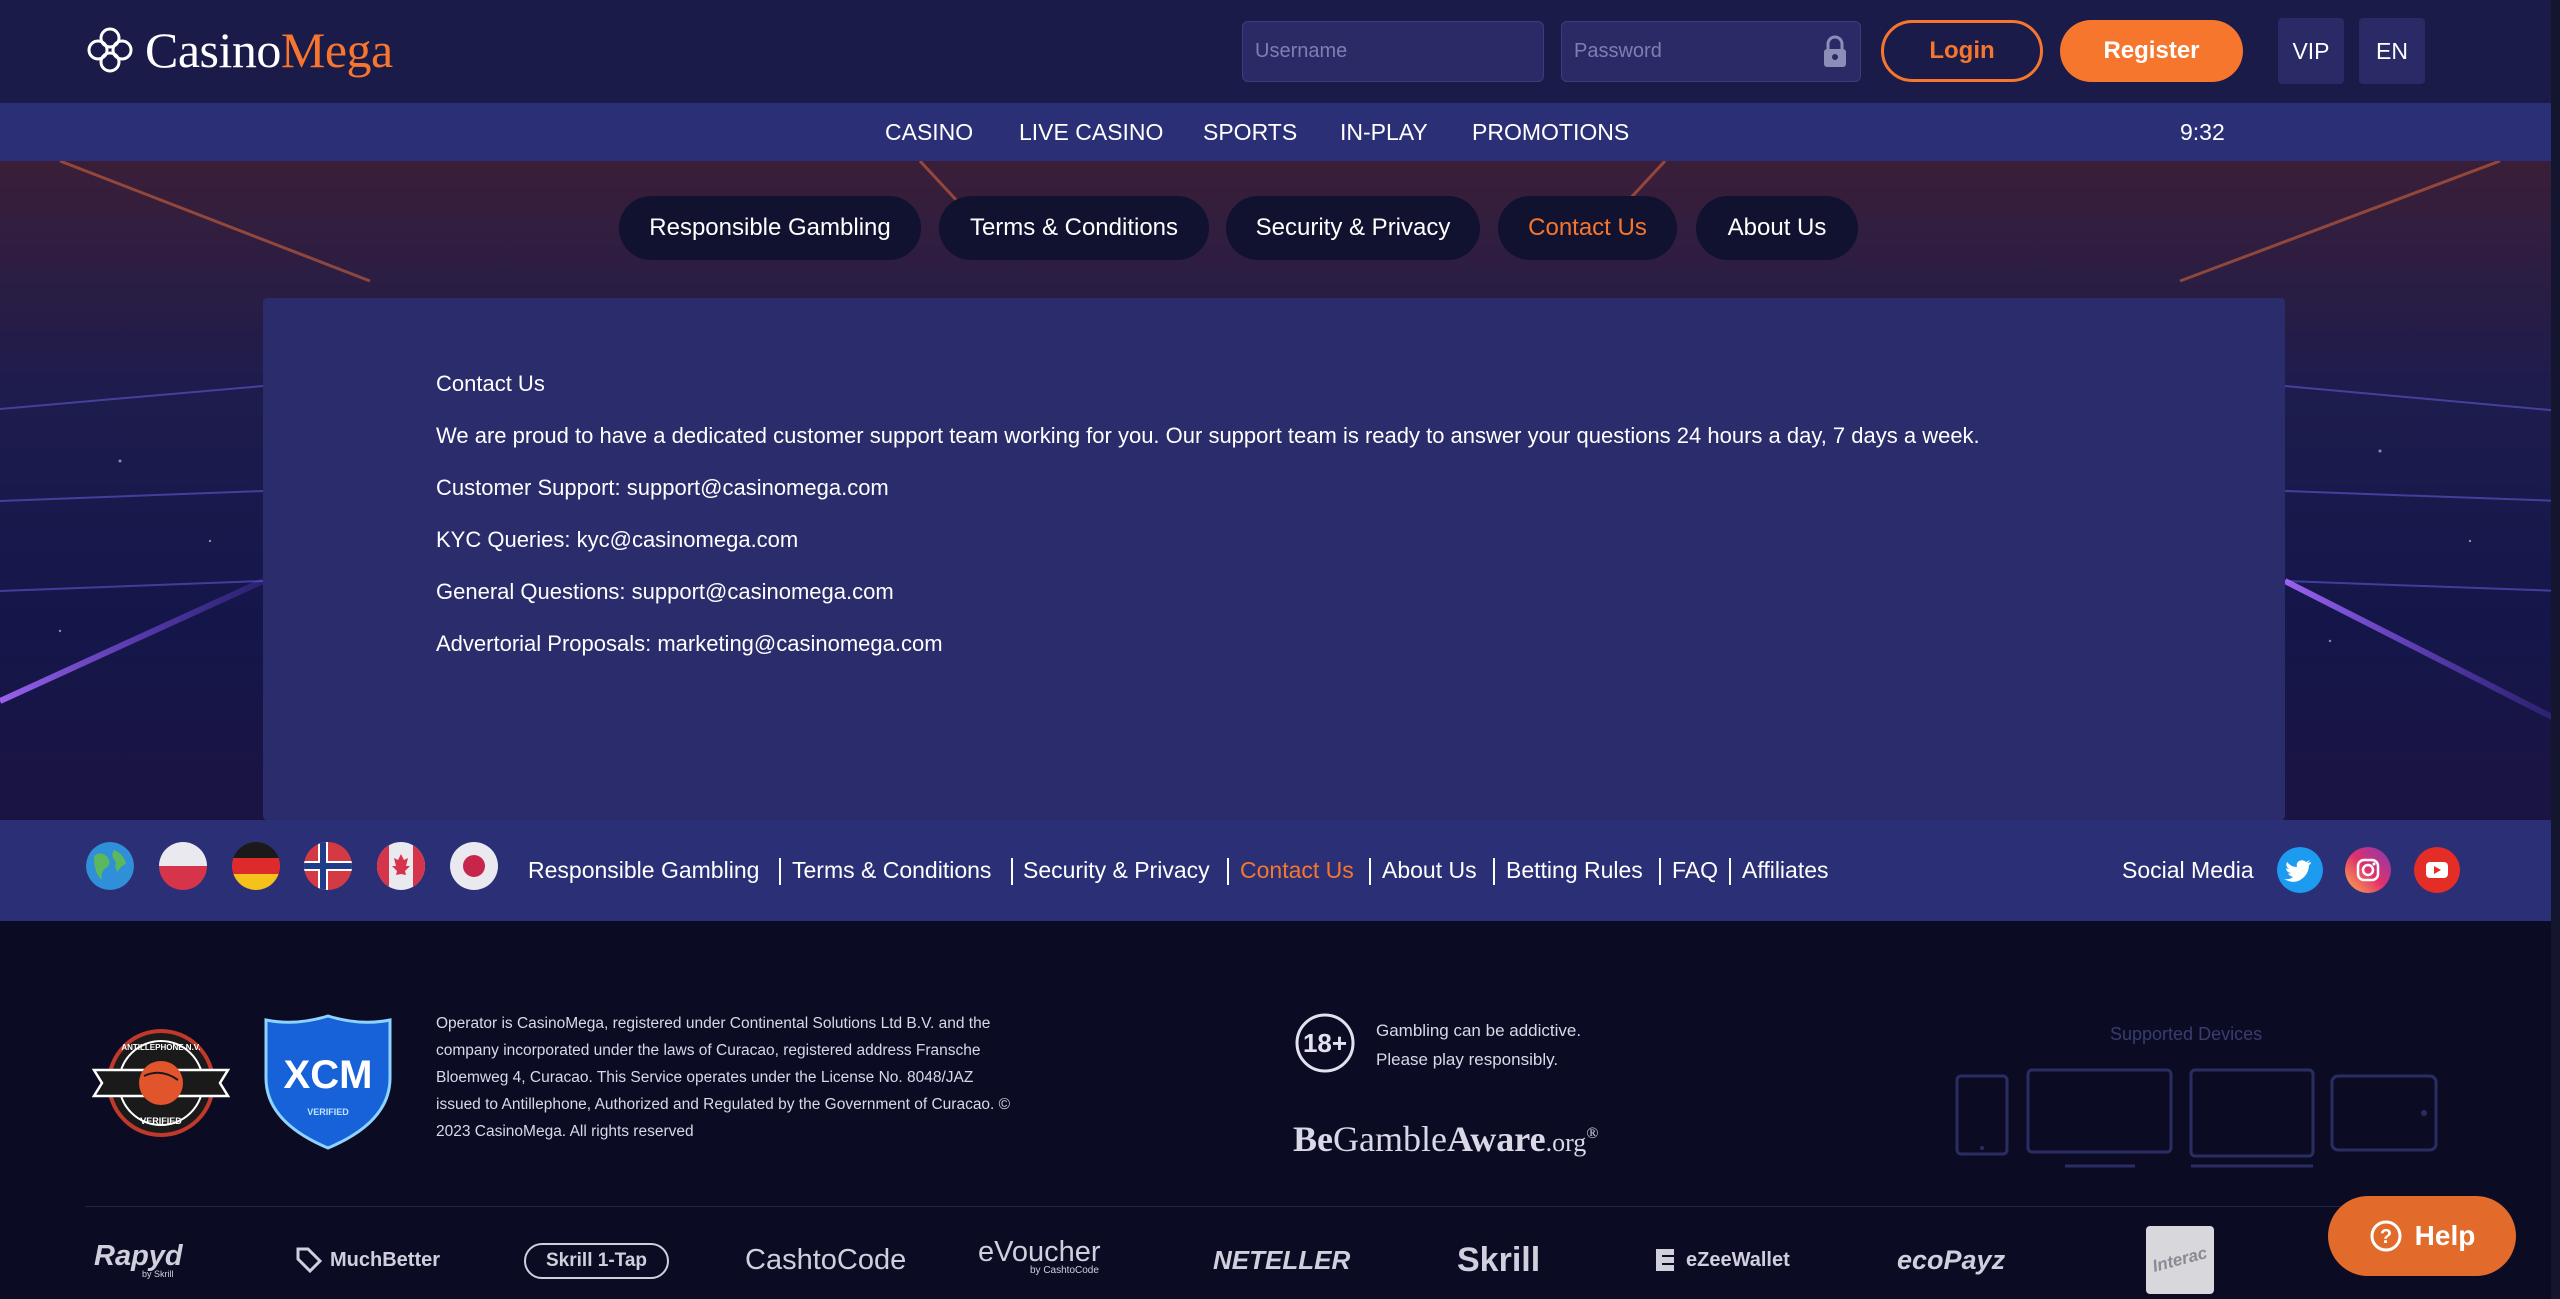 This screenshot has width=2560, height=1299. Describe the element at coordinates (474, 866) in the screenshot. I see `japan-flag-icon` at that location.